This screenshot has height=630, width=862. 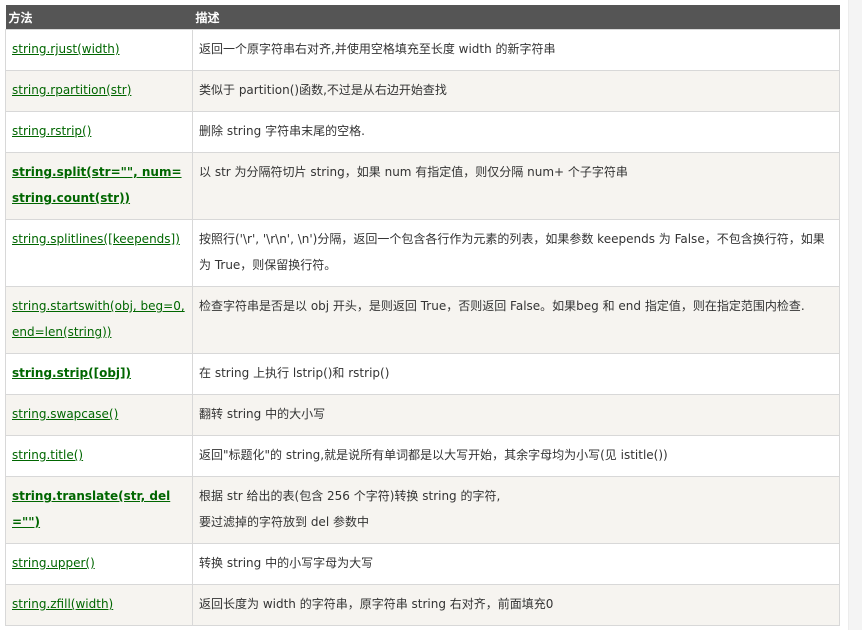 I want to click on description-cell: 在 string 上执行 lstrip()和 rstrip(), so click(x=516, y=374).